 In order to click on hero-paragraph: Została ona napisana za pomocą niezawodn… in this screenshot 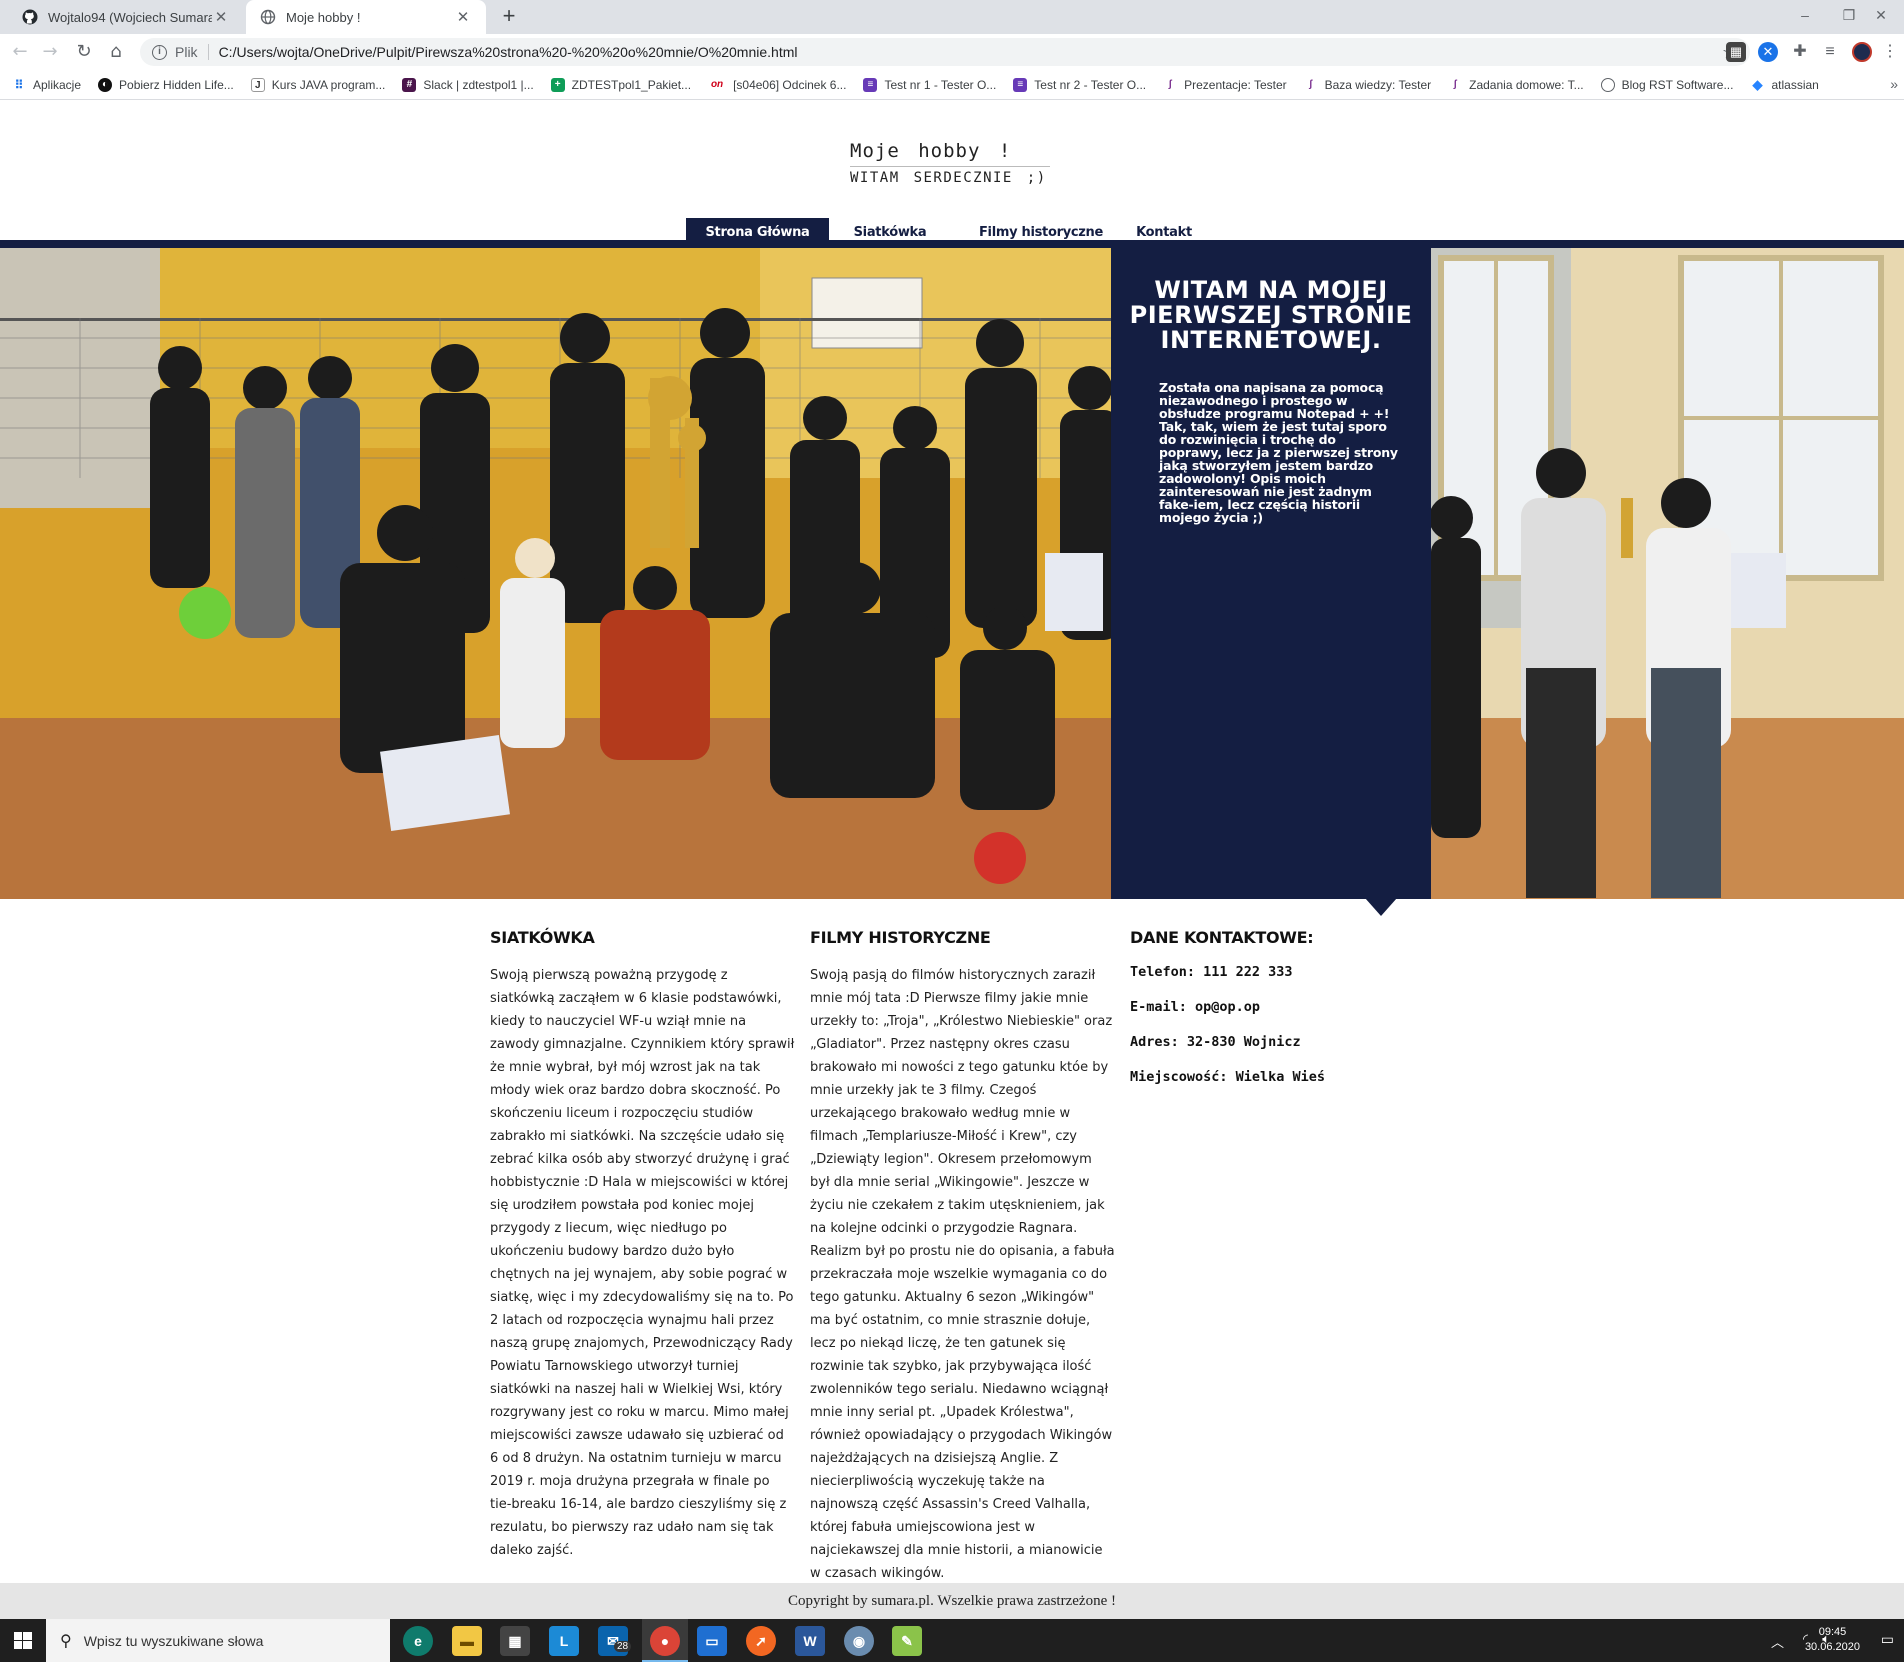, I will do `click(1278, 452)`.